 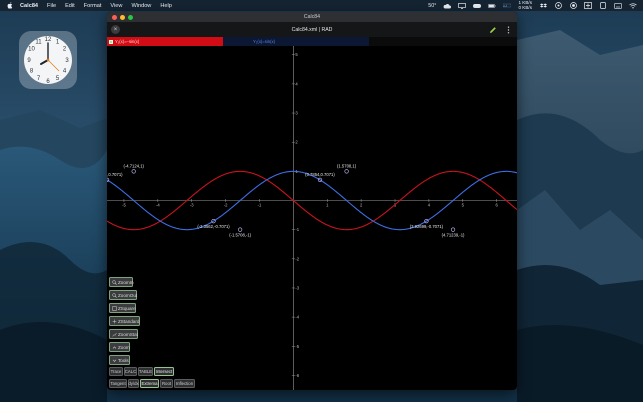 I want to click on cpu-graph-icon, so click(x=507, y=5).